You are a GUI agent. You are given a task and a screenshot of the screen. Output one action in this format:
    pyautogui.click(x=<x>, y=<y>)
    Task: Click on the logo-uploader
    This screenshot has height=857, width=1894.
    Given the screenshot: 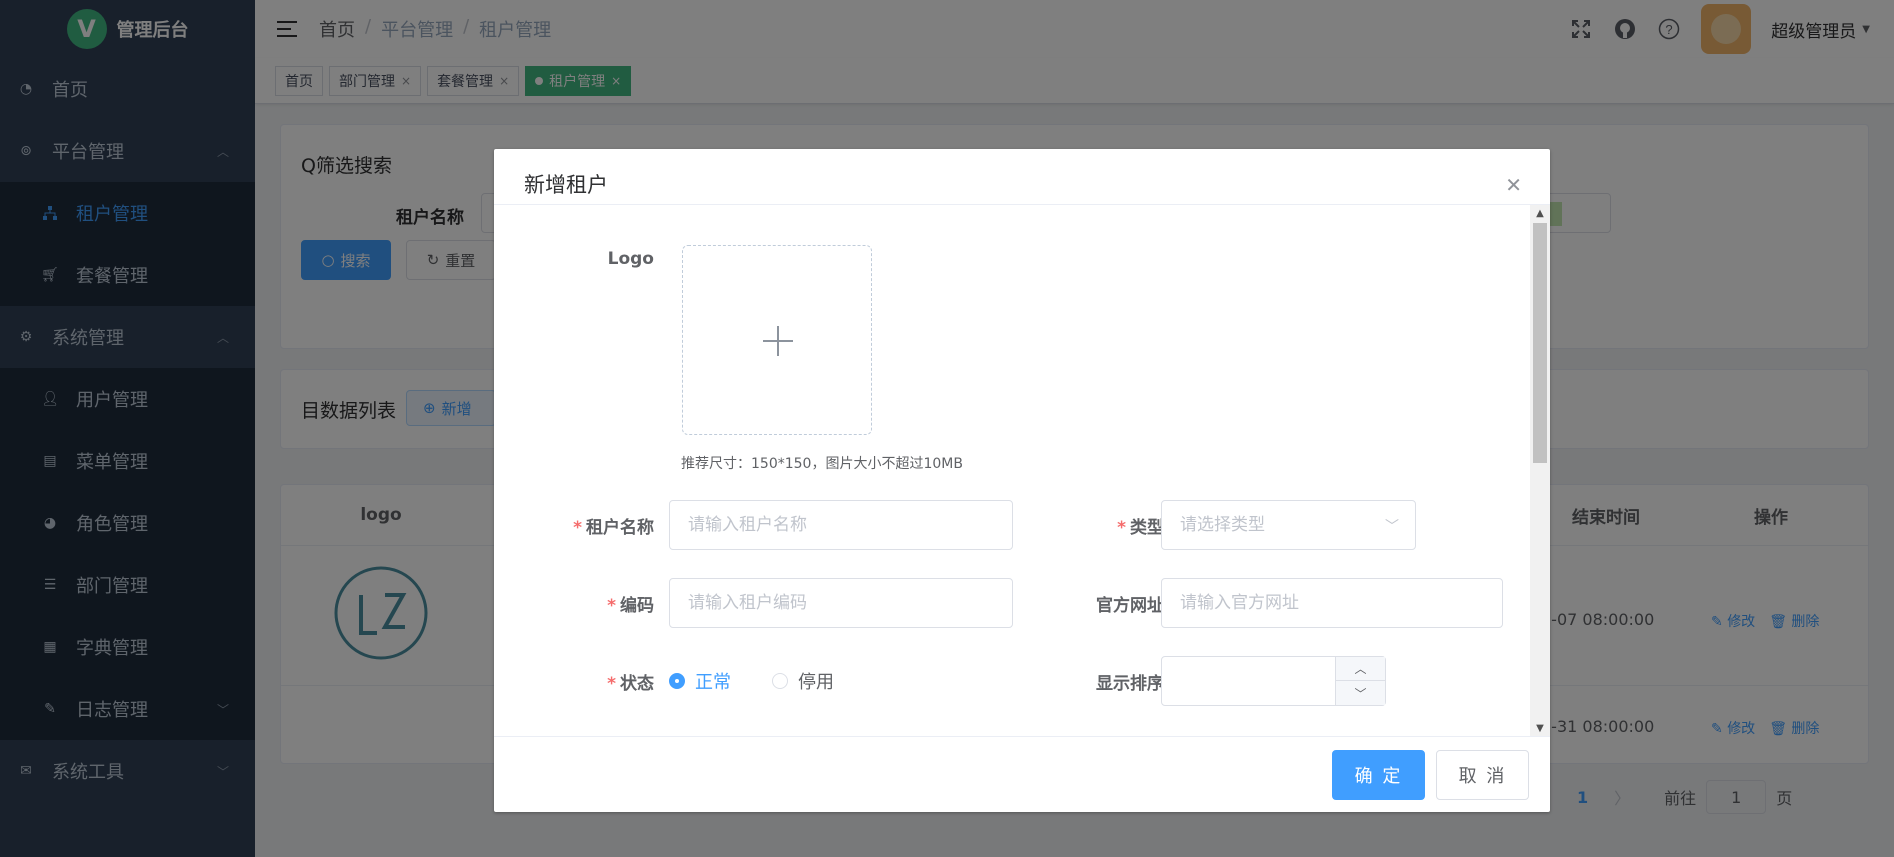 What is the action you would take?
    pyautogui.click(x=777, y=340)
    